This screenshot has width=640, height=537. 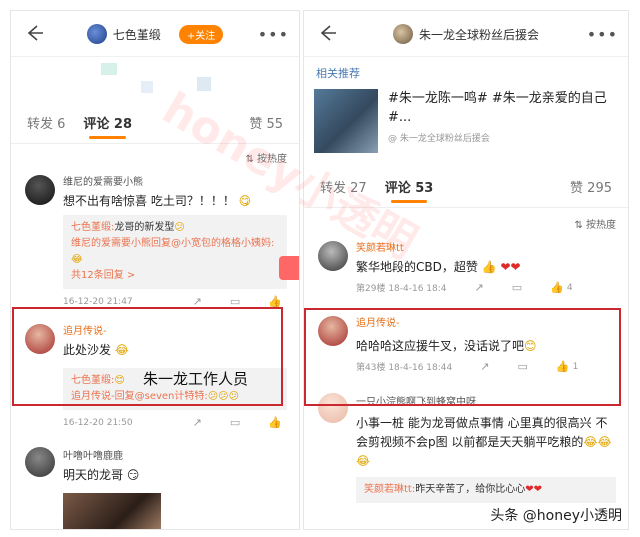 What do you see at coordinates (137, 34) in the screenshot?
I see `poster-name: 七色堇缎` at bounding box center [137, 34].